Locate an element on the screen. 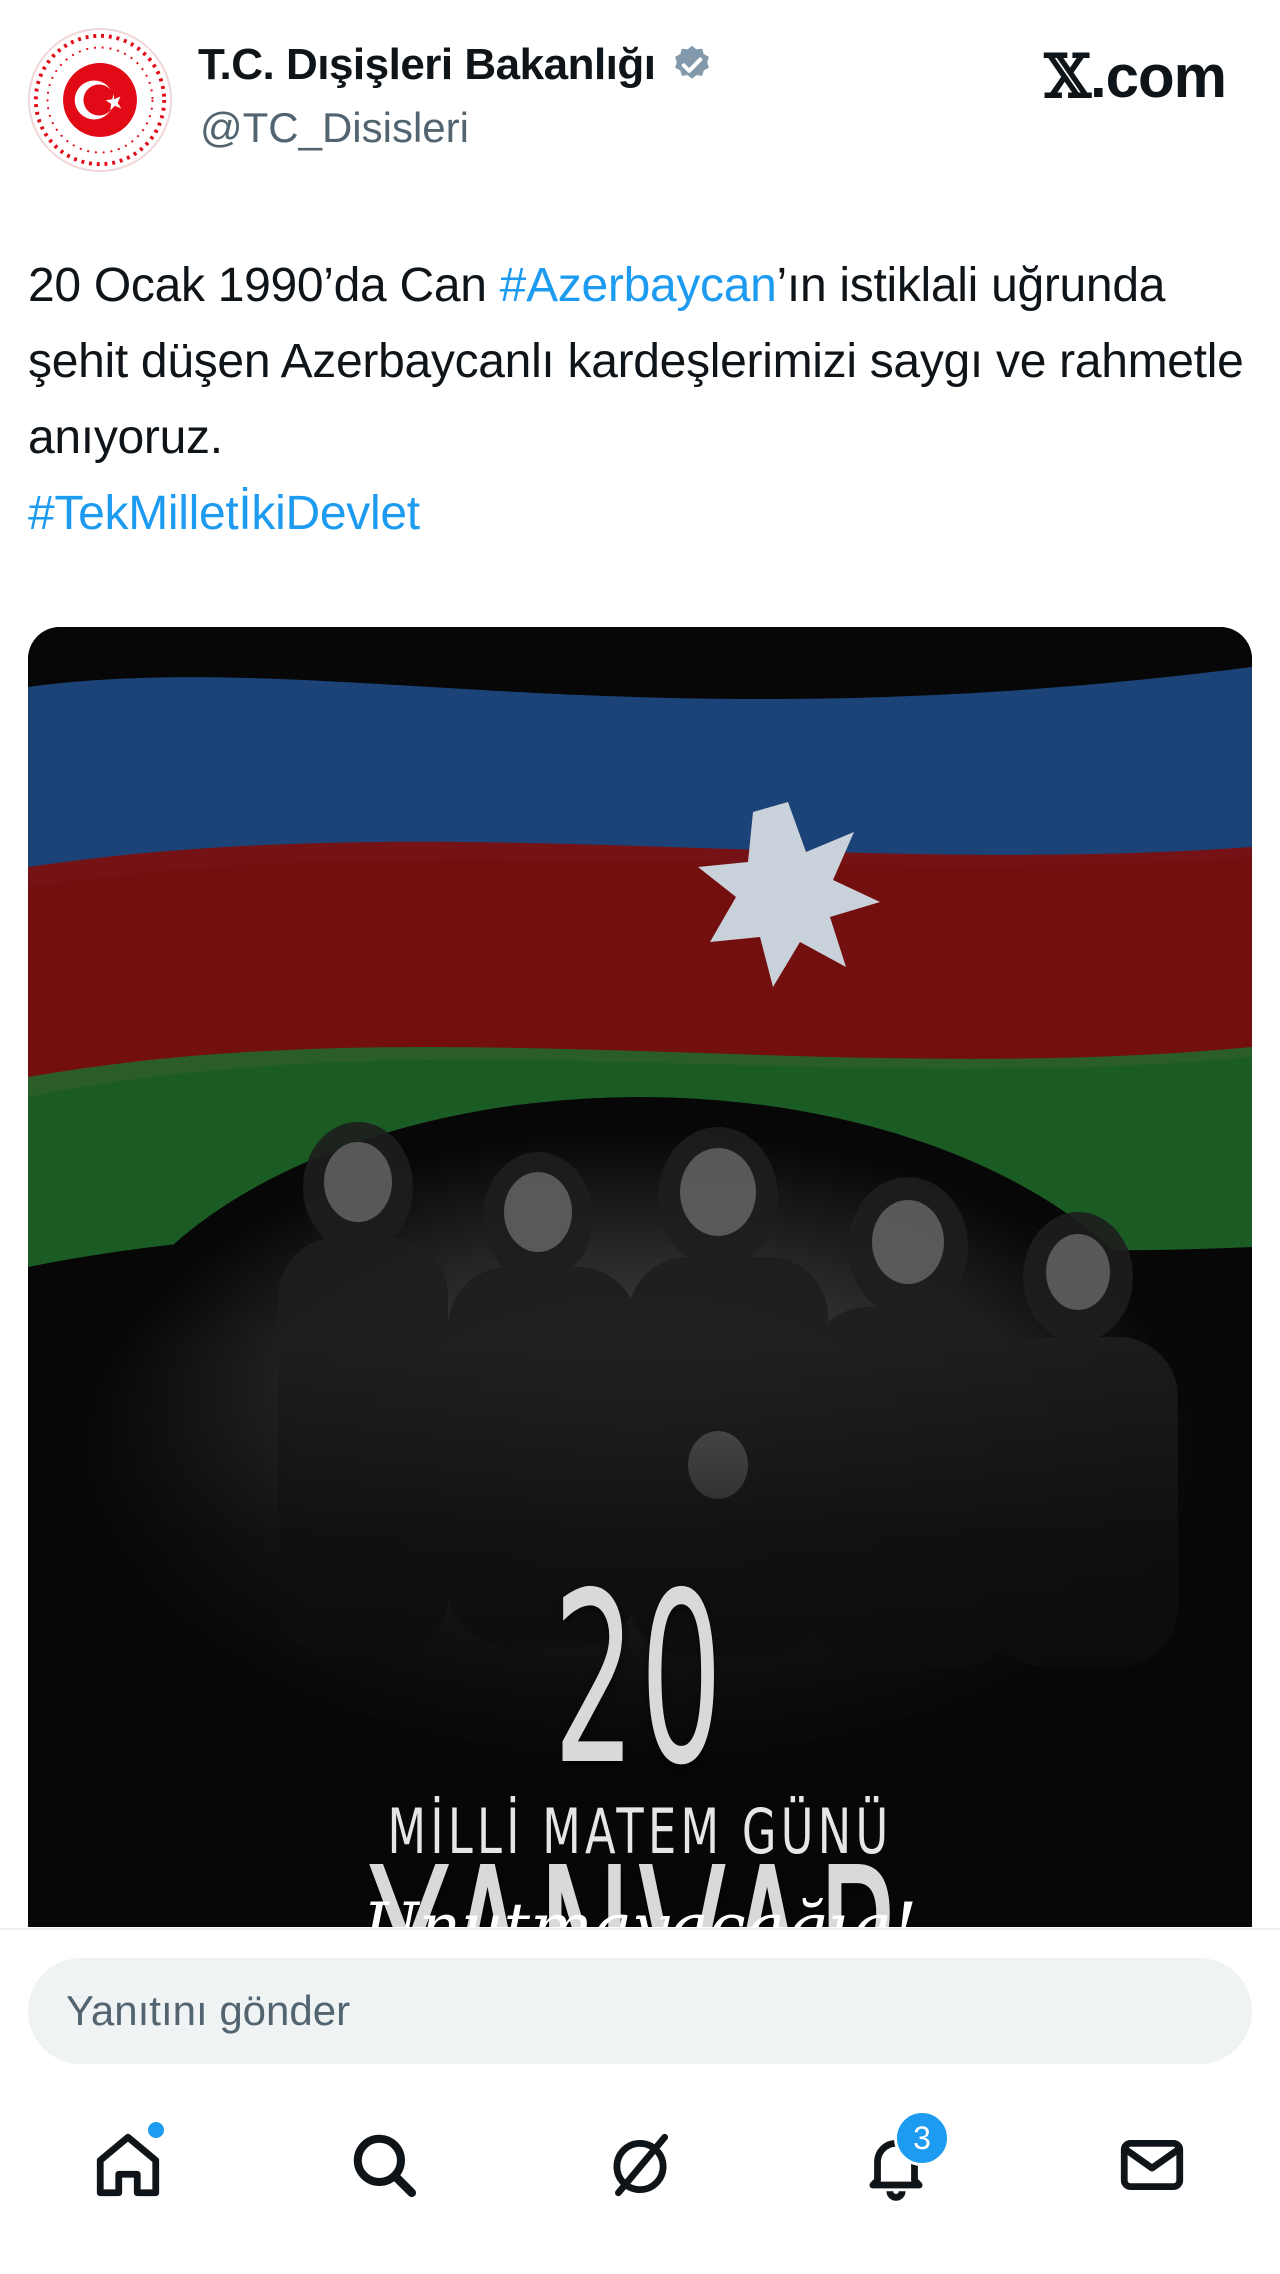 The height and width of the screenshot is (2274, 1280). hashtag-azerbaycan: #Azerbaycan is located at coordinates (638, 285).